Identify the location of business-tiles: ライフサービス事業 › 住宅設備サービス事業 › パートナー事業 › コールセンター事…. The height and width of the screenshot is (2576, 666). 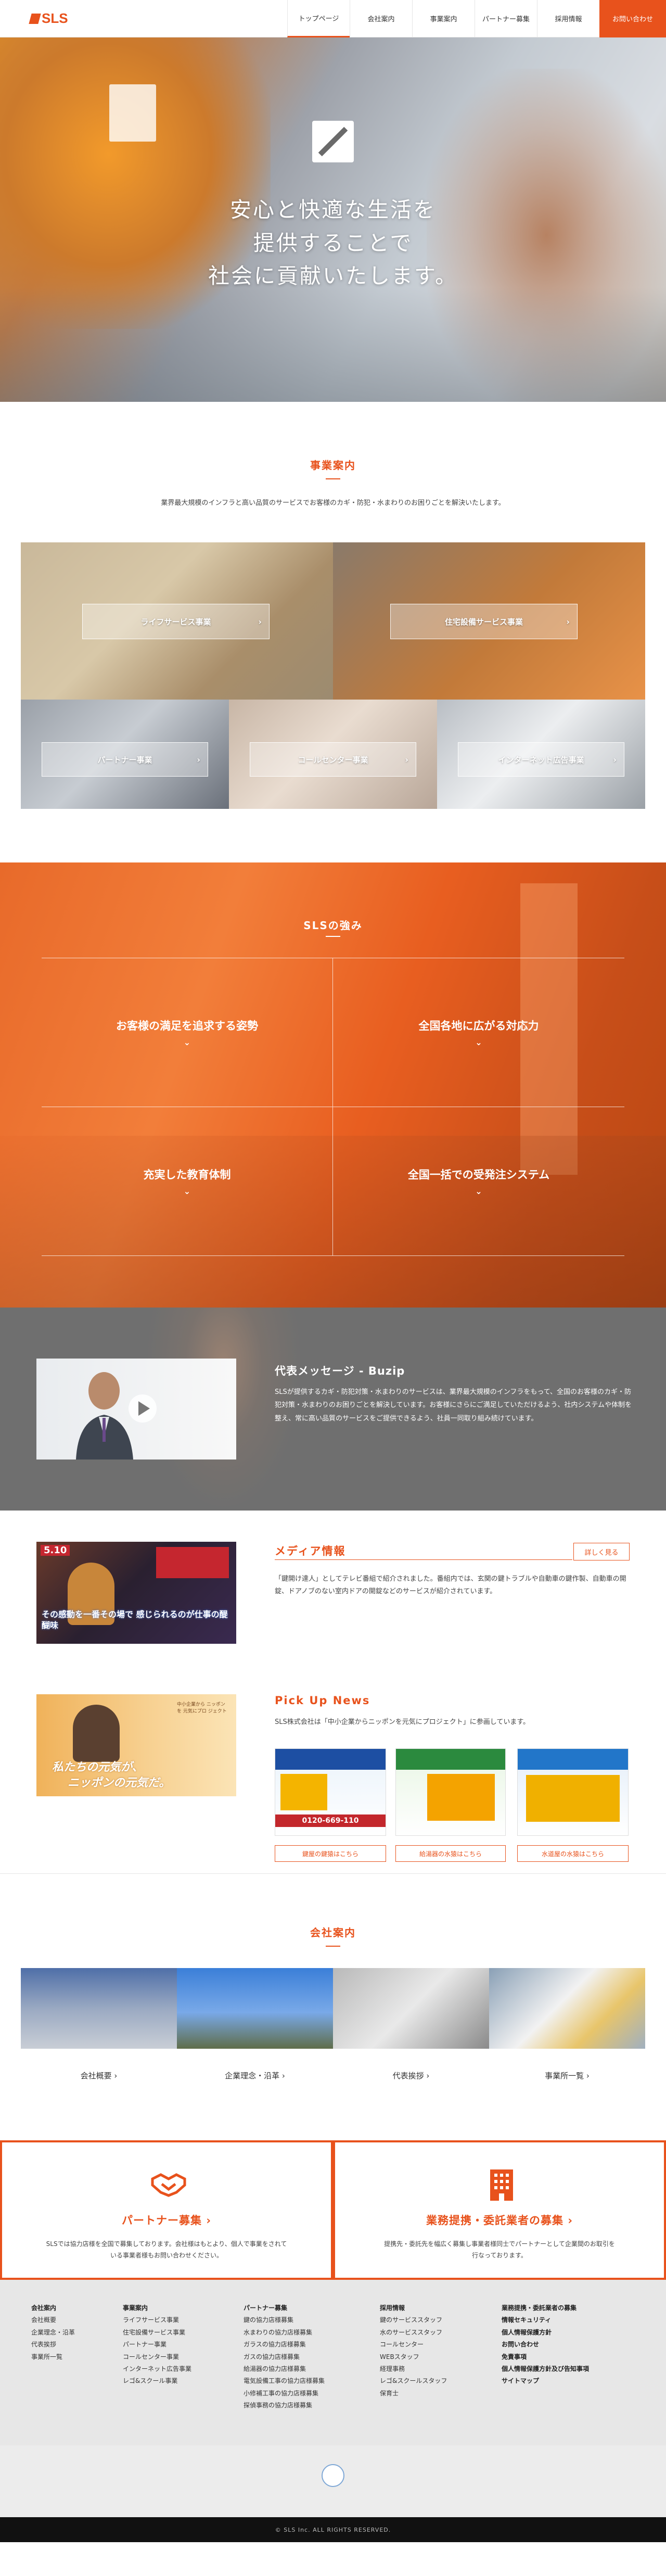
(333, 675).